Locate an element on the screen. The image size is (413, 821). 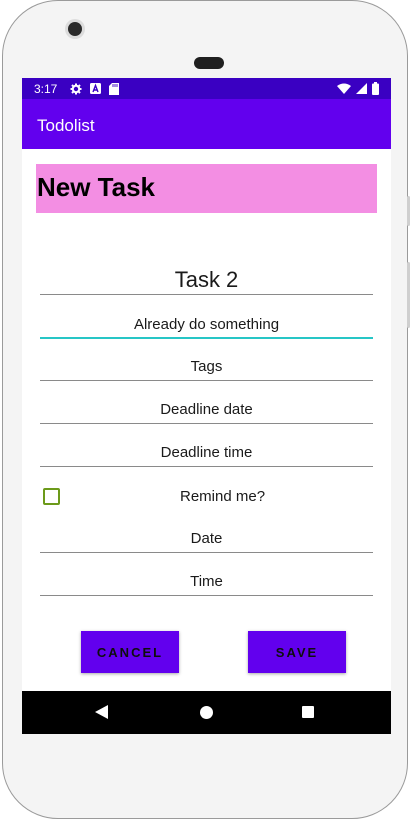
front-camera is located at coordinates (75, 29).